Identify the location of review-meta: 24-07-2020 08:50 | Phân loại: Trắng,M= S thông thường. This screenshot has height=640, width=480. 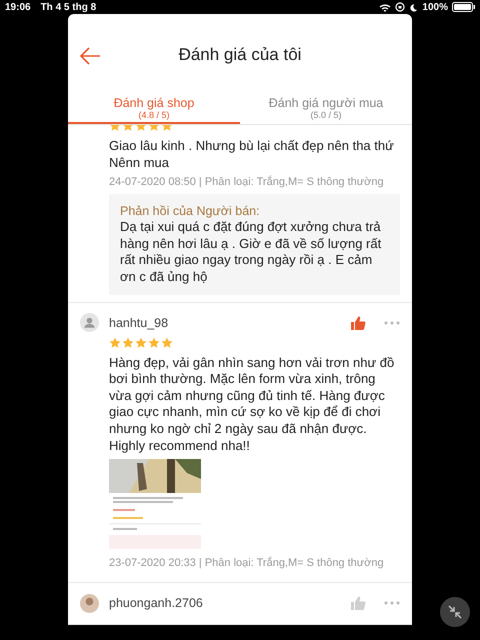
(247, 182).